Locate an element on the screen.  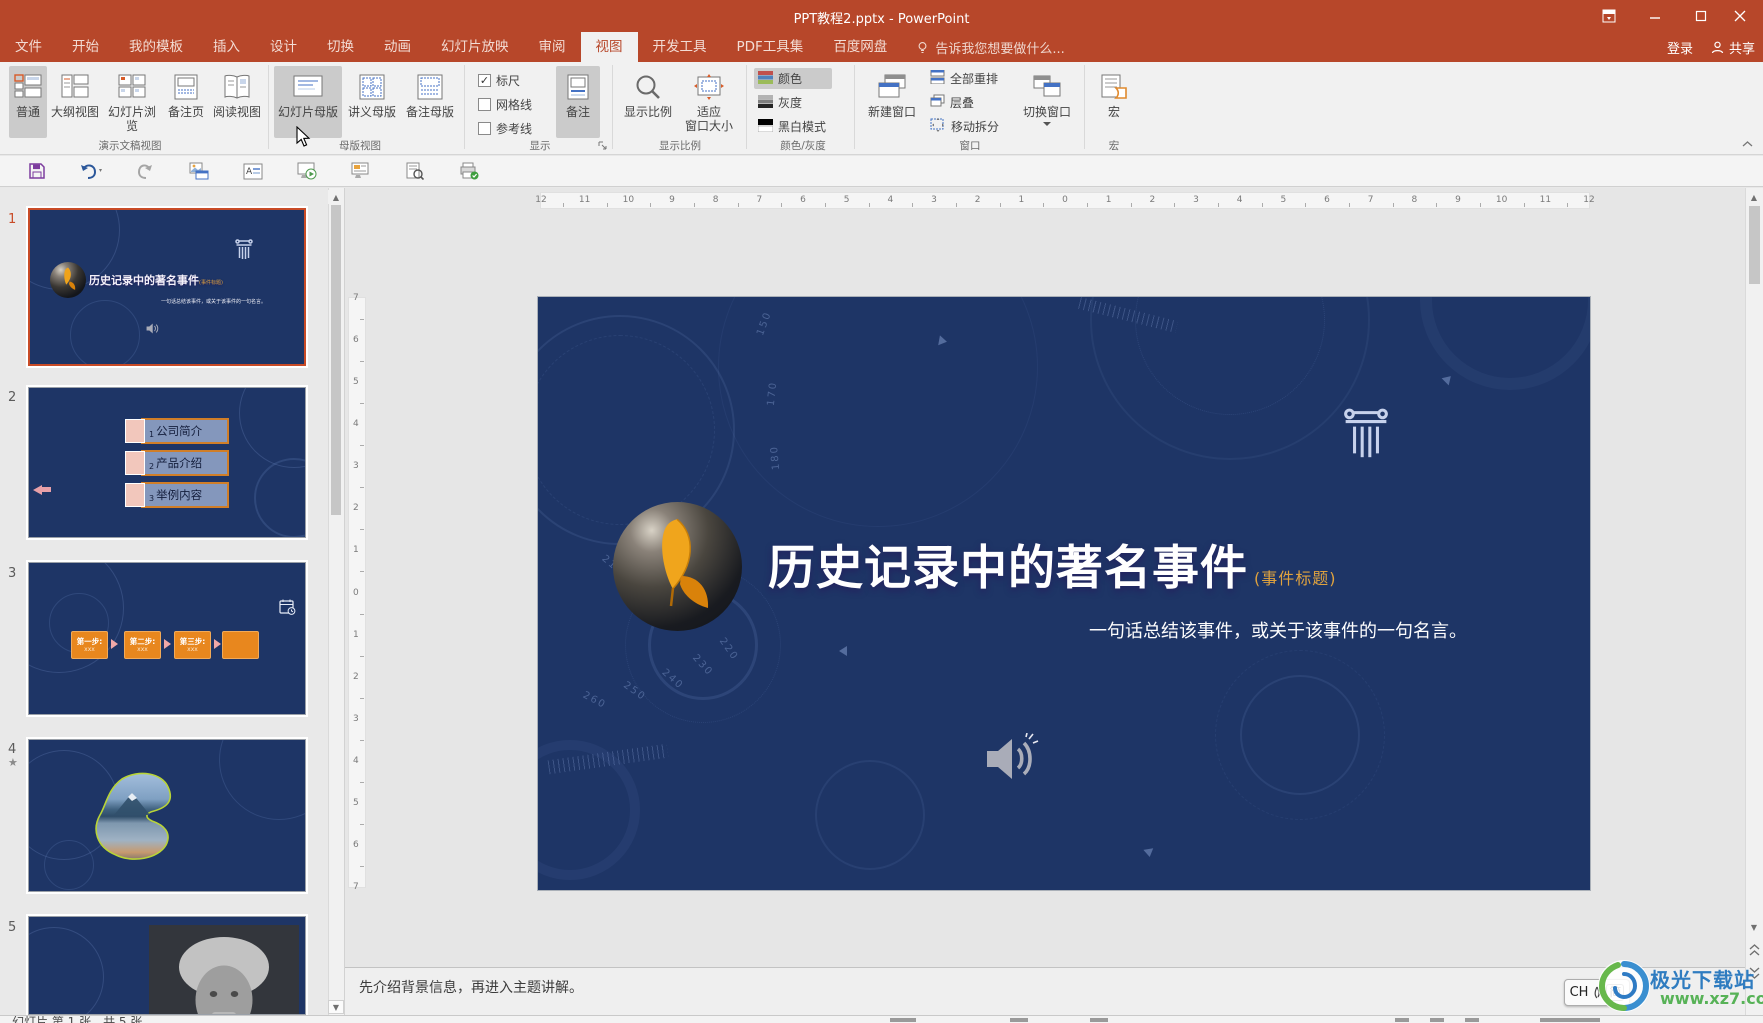
save-icon is located at coordinates (37, 171).